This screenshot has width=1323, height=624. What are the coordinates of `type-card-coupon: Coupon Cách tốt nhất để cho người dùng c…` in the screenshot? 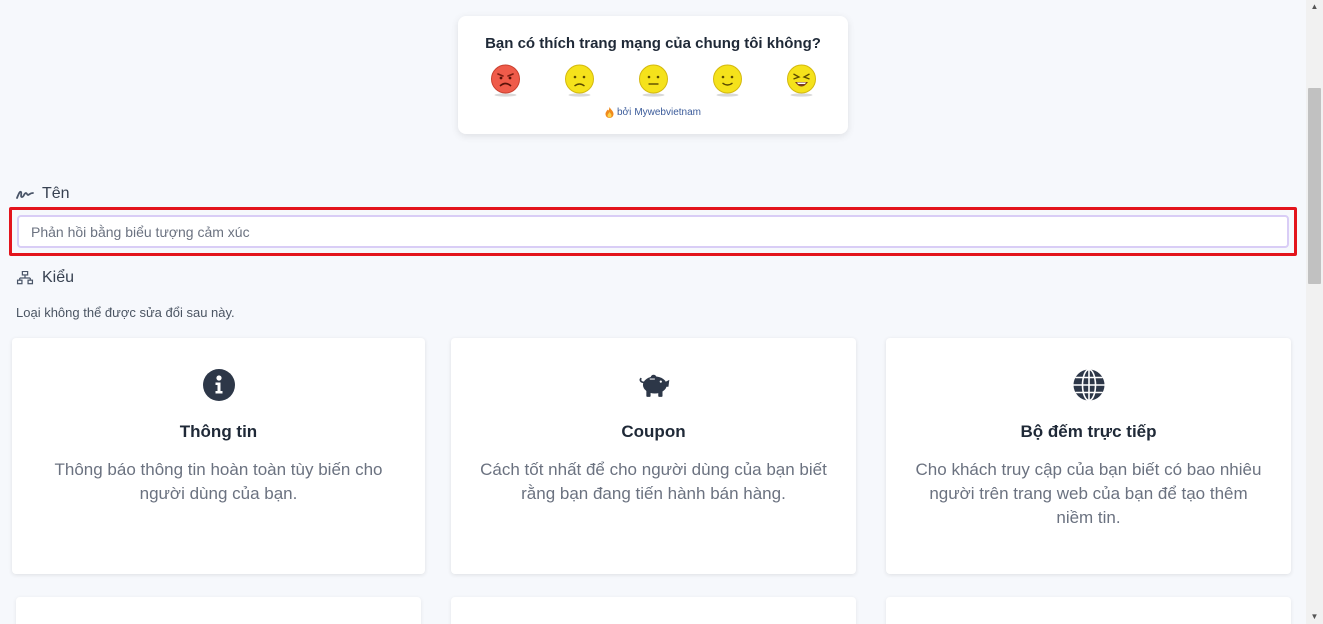 It's located at (653, 456).